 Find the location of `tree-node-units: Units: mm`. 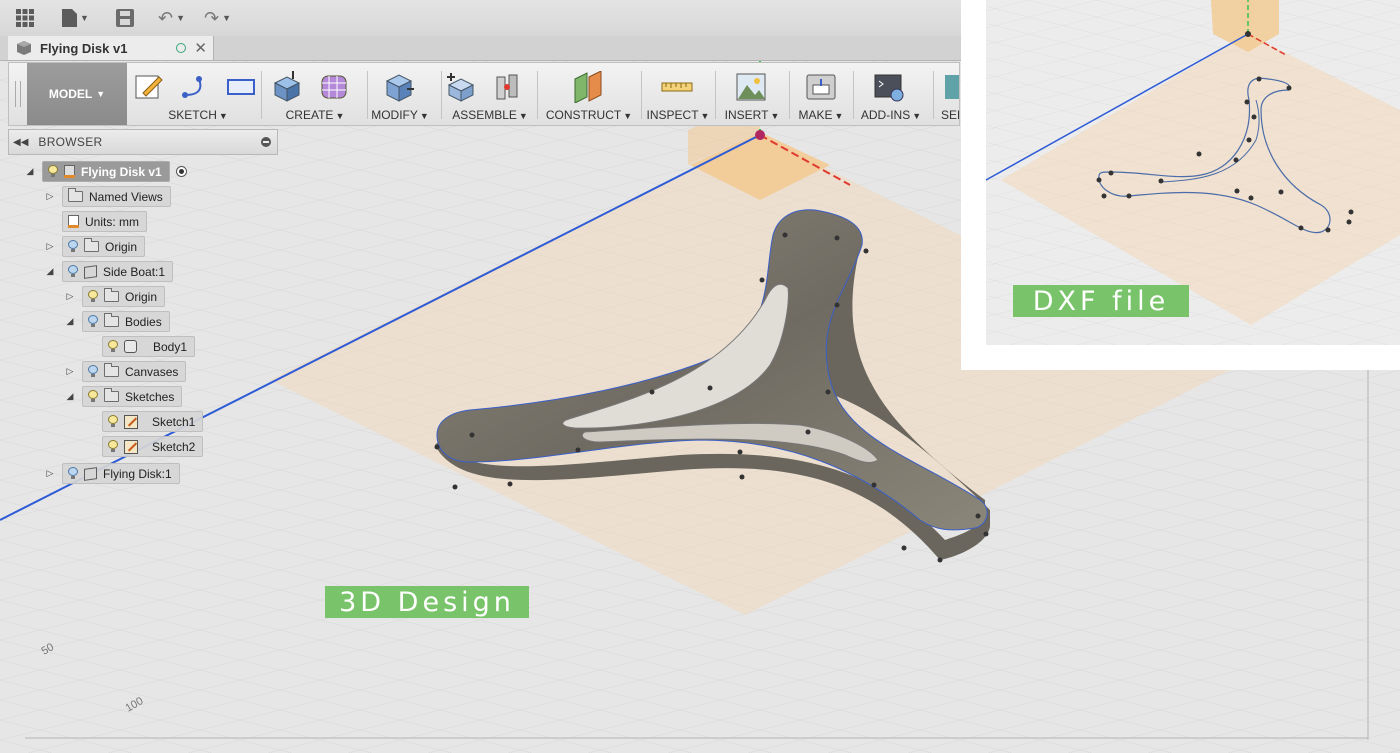

tree-node-units: Units: mm is located at coordinates (95, 221).